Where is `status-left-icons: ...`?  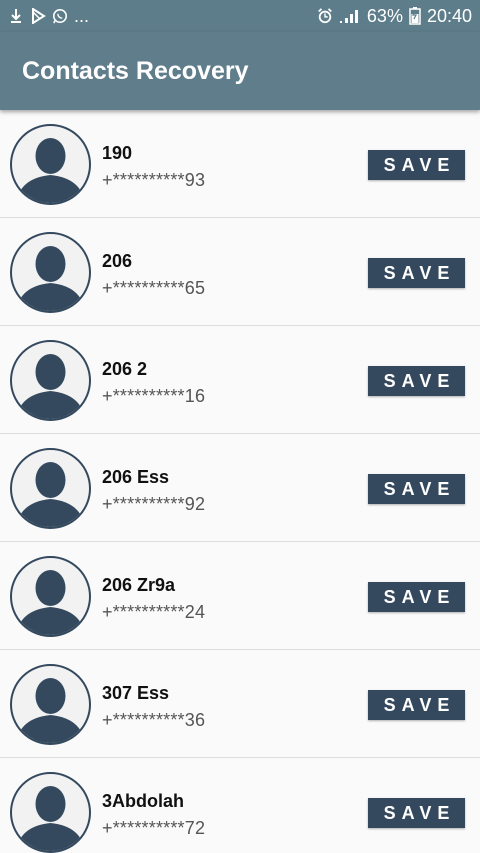
status-left-icons: ... is located at coordinates (48, 16).